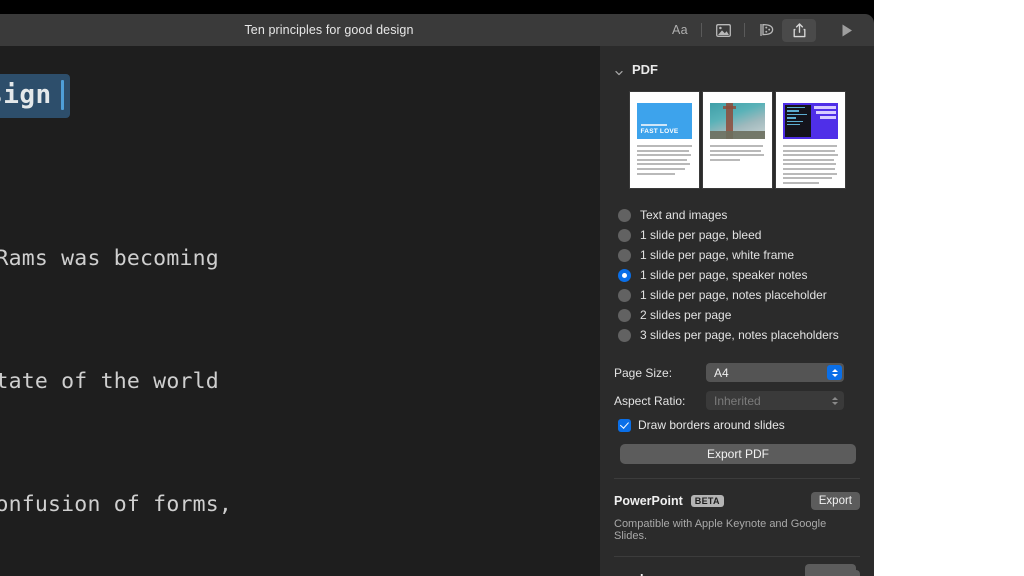 This screenshot has width=1024, height=576. What do you see at coordinates (62, 95) in the screenshot?
I see `text-caret` at bounding box center [62, 95].